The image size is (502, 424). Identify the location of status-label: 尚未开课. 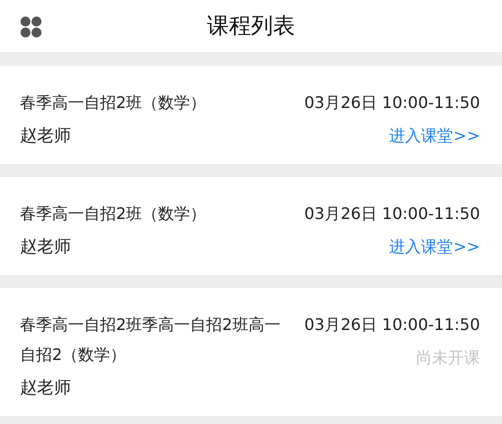
(448, 358).